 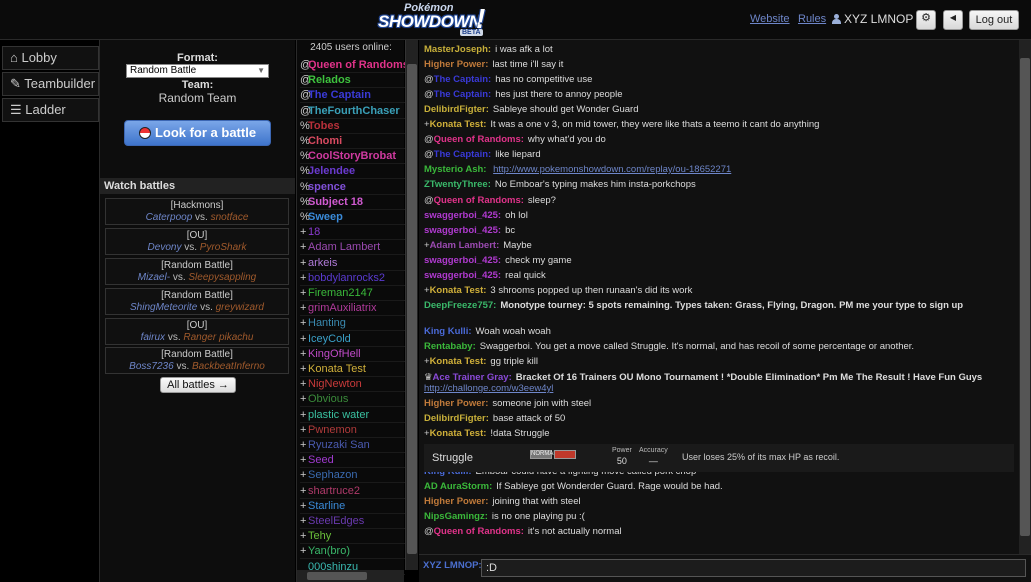 What do you see at coordinates (197, 241) in the screenshot?
I see `battle-entry: [OU] Devony vs. PyroShark` at bounding box center [197, 241].